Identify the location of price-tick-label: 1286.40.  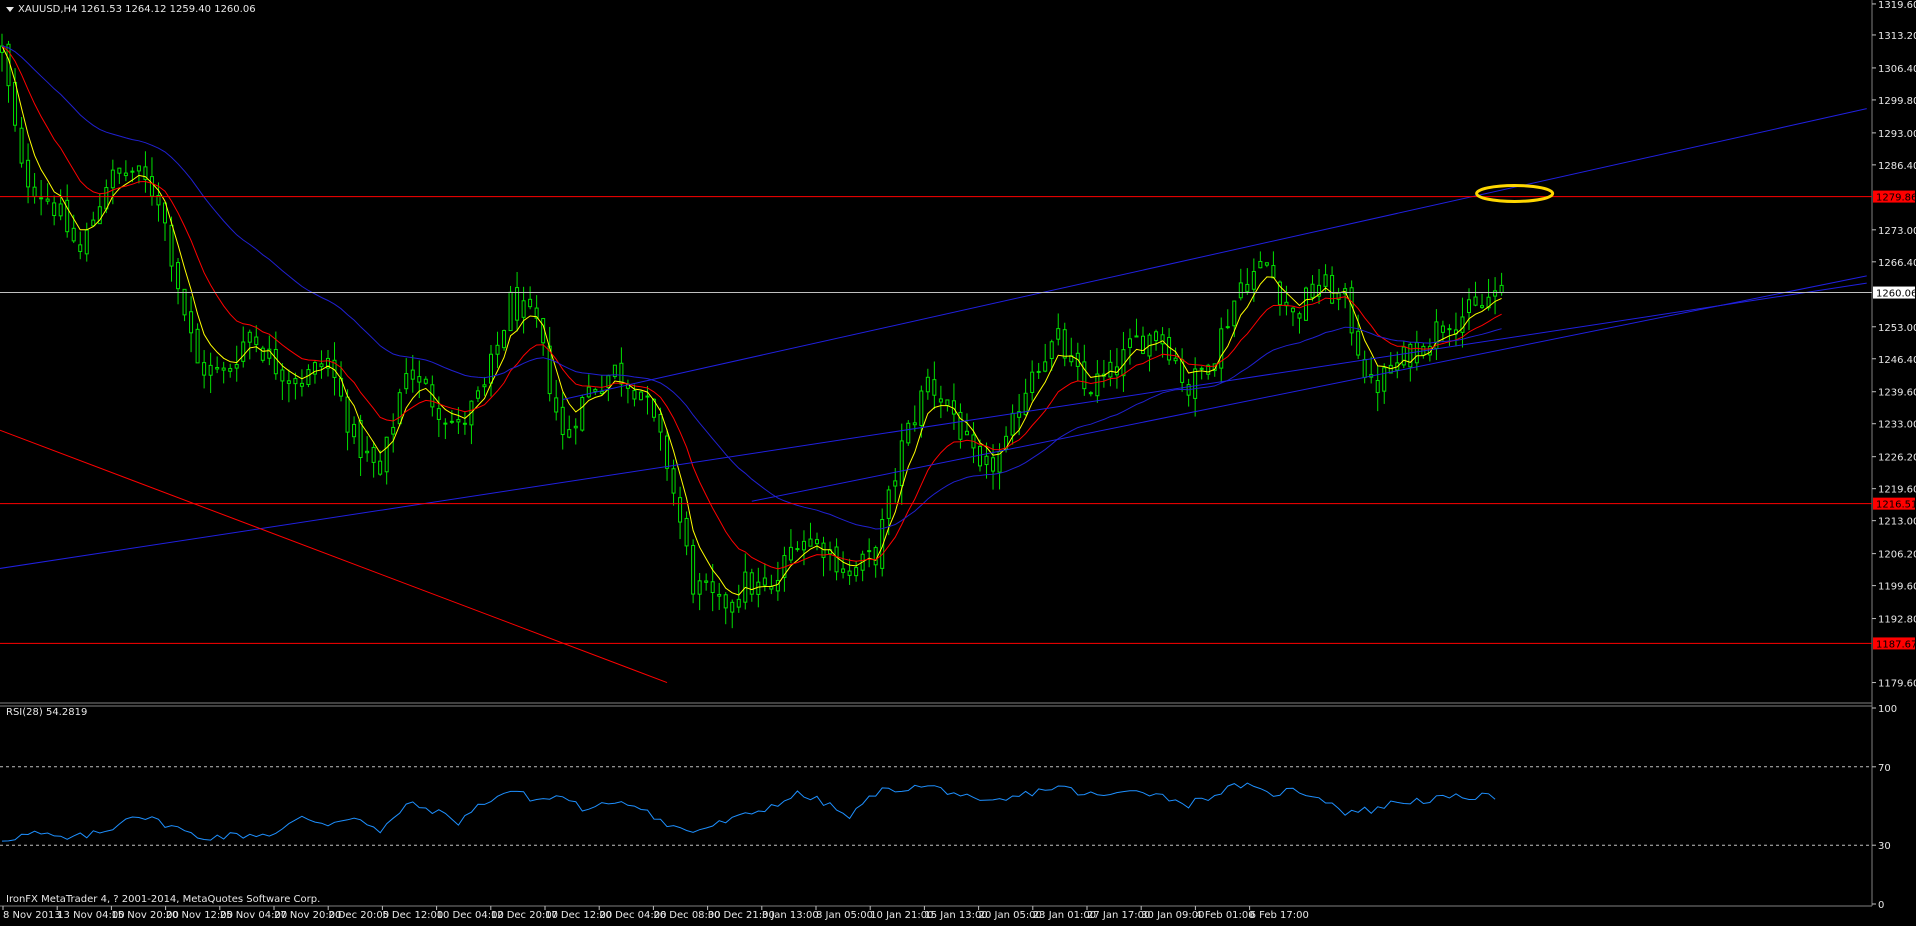
(1897, 166).